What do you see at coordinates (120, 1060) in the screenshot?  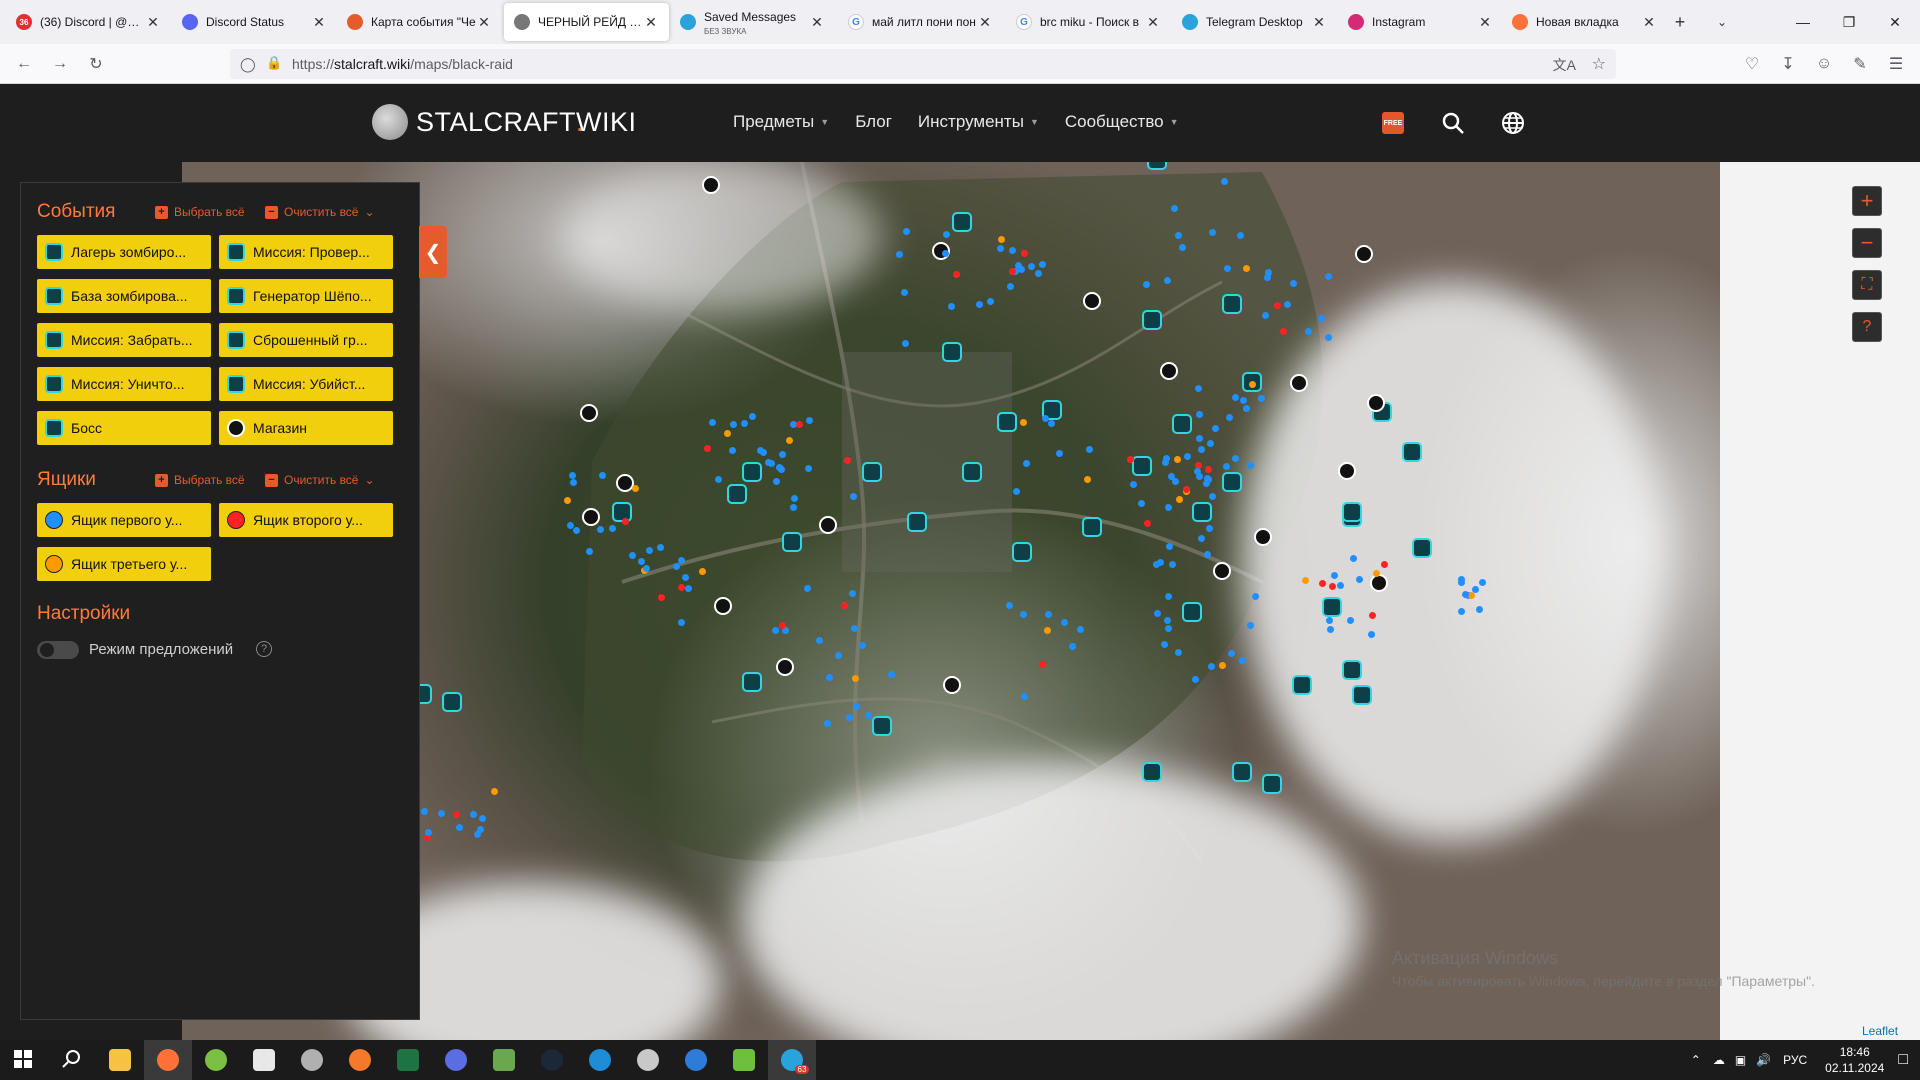 I see `file-explorer-icon` at bounding box center [120, 1060].